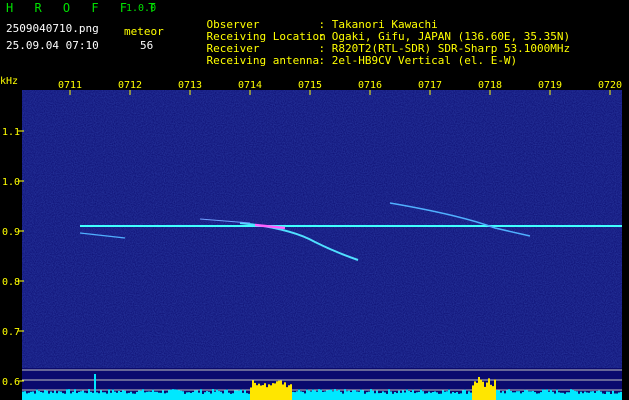 This screenshot has width=629, height=400. Describe the element at coordinates (147, 45) in the screenshot. I see `meteor-count: 56` at that location.